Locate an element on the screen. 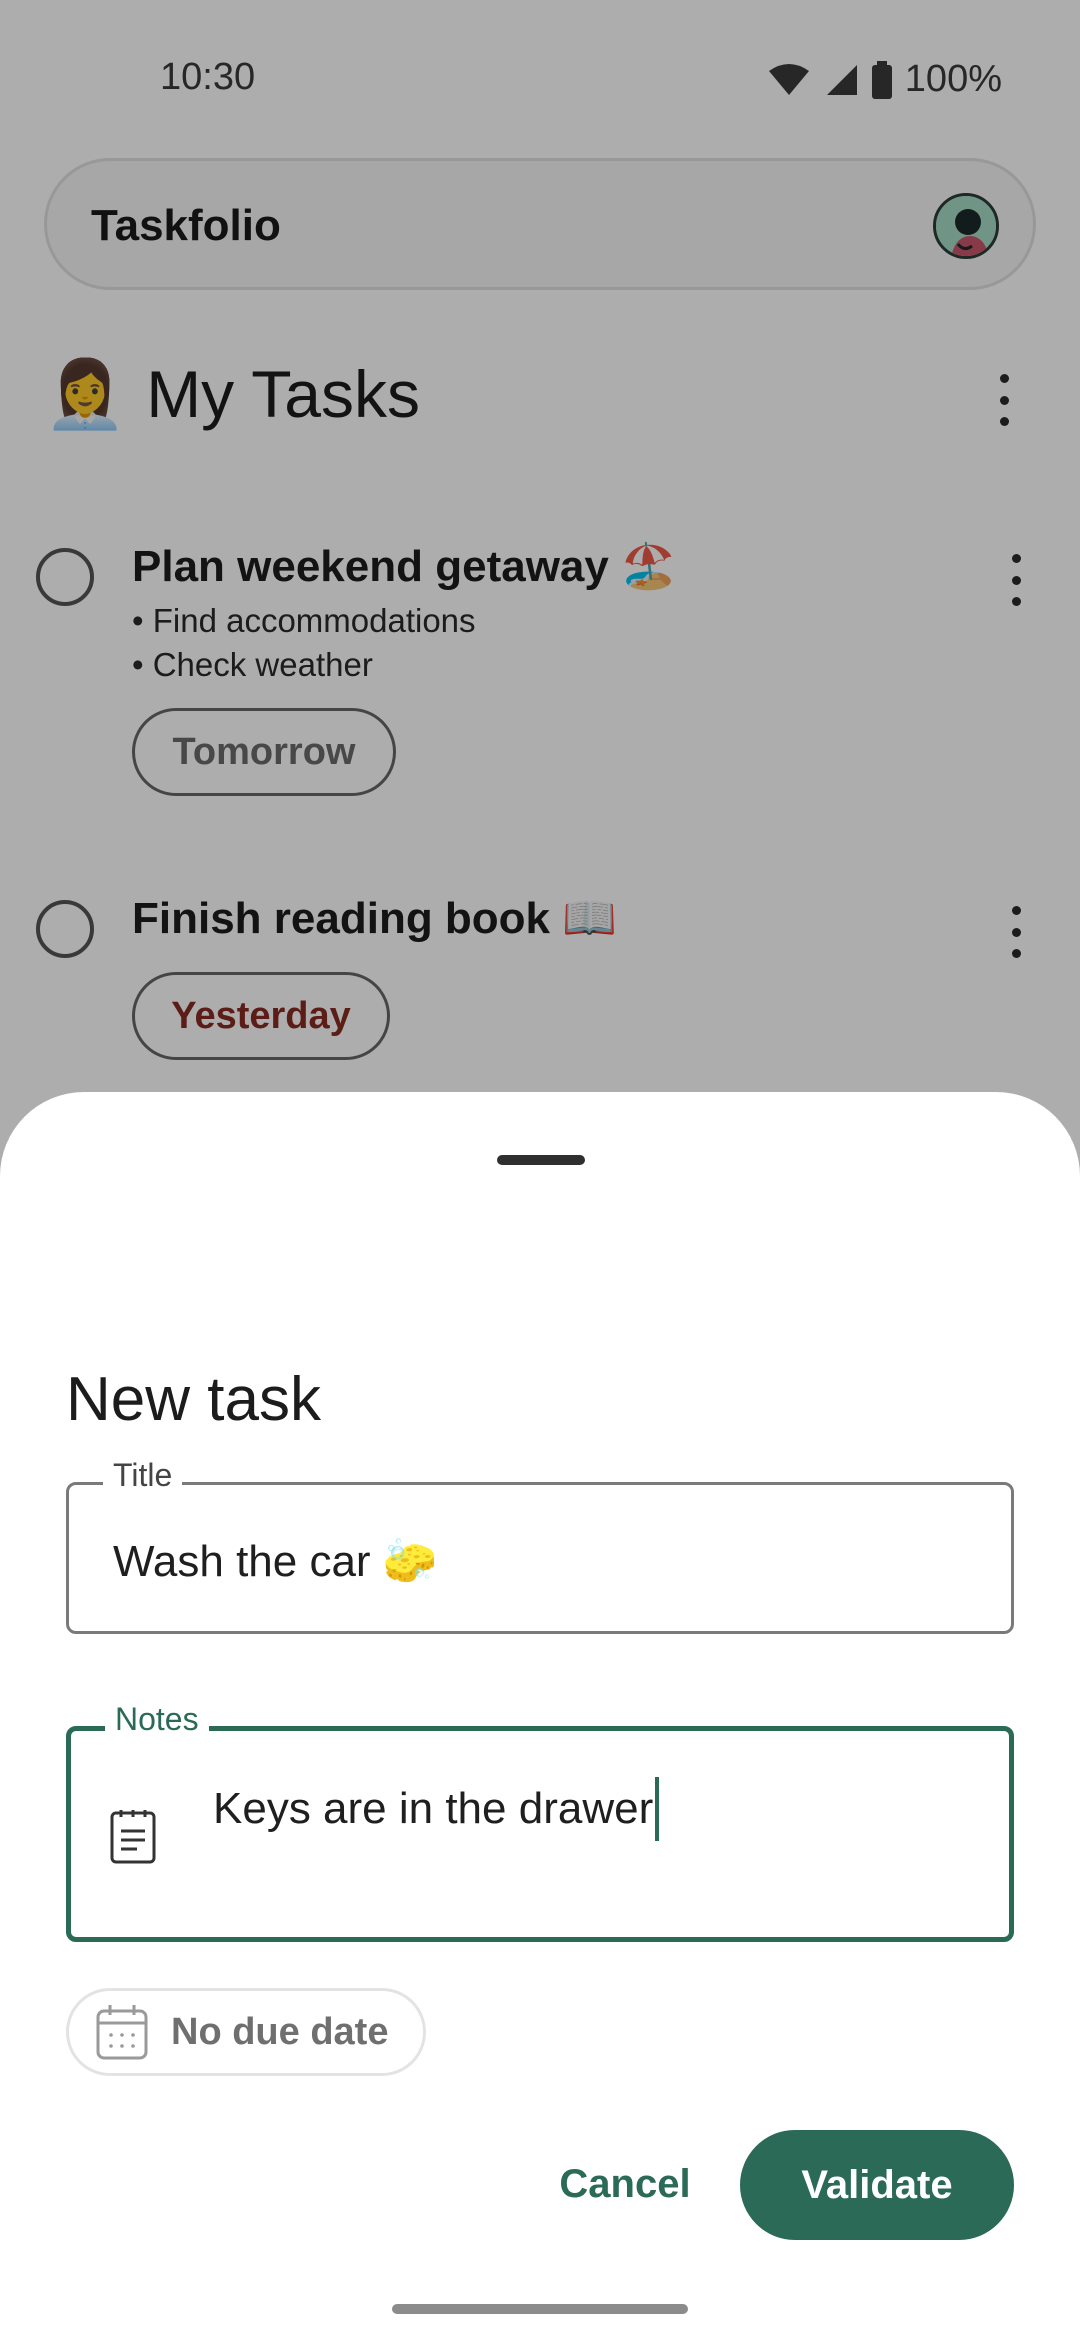 The image size is (1080, 2340). due-date-chip: No due date is located at coordinates (246, 2032).